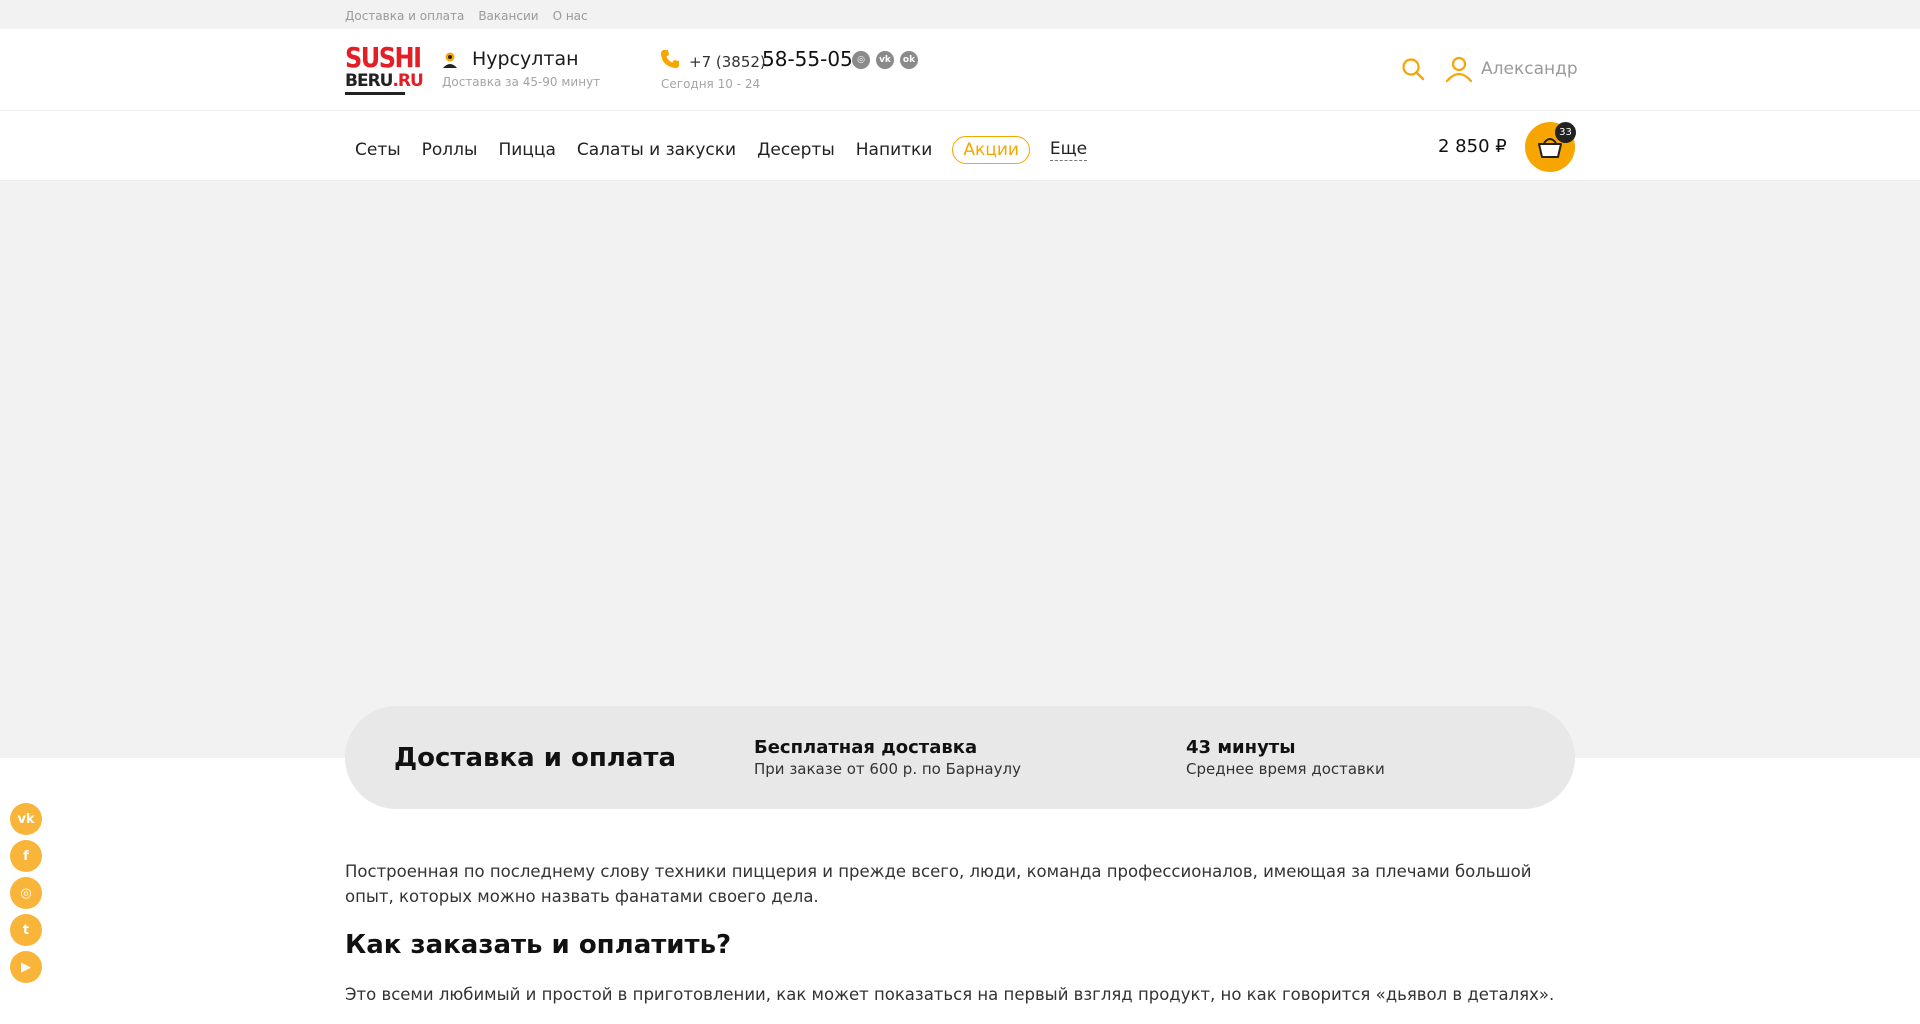  I want to click on logo: SUSHI BERU.RU, so click(384, 68).